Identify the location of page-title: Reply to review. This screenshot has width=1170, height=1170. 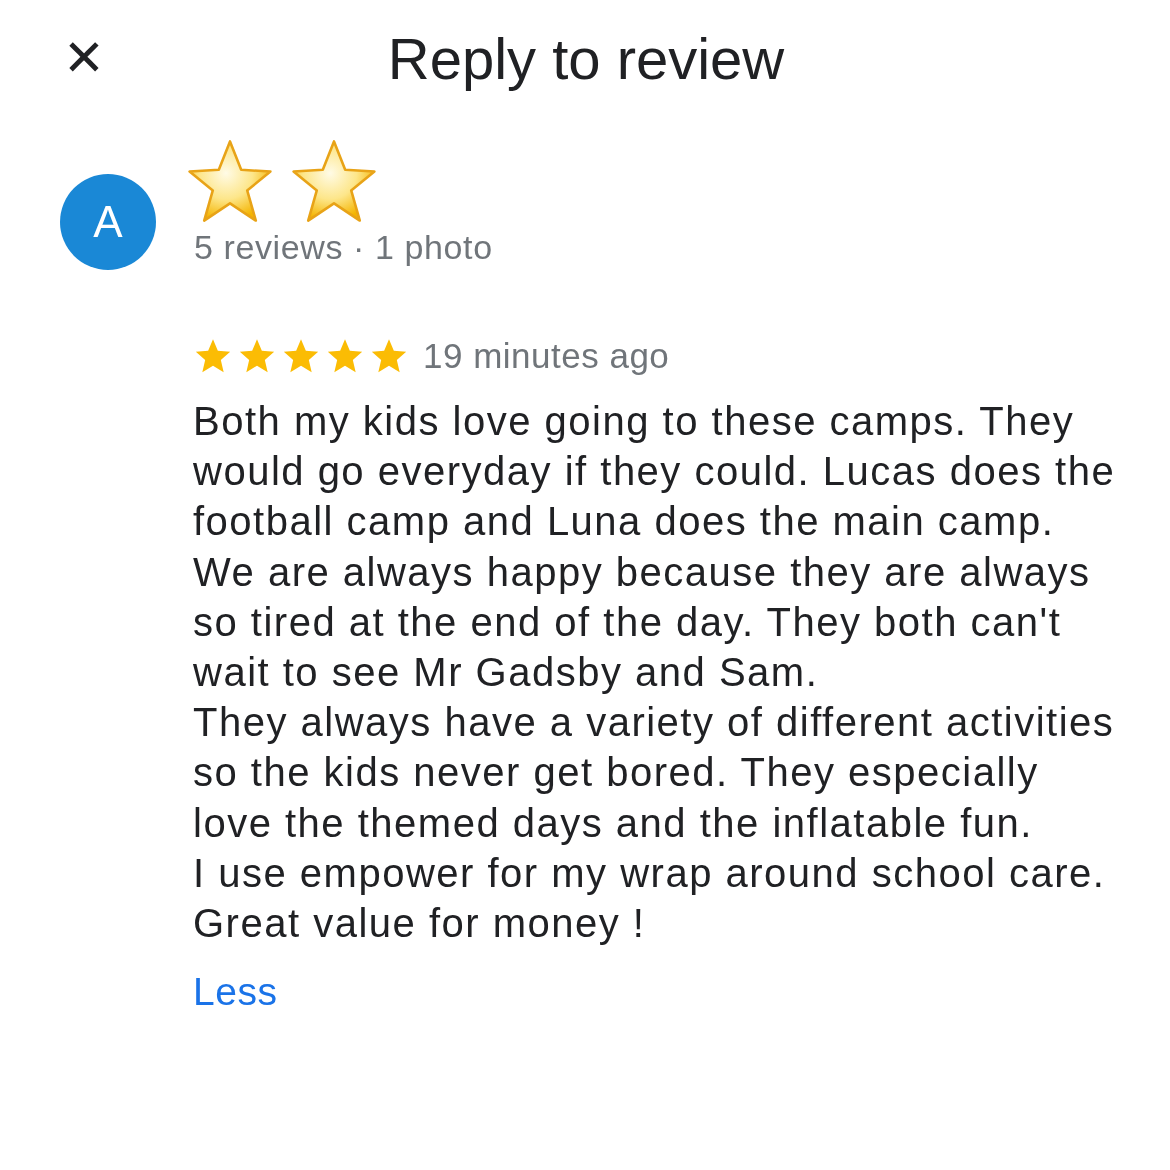
(586, 58).